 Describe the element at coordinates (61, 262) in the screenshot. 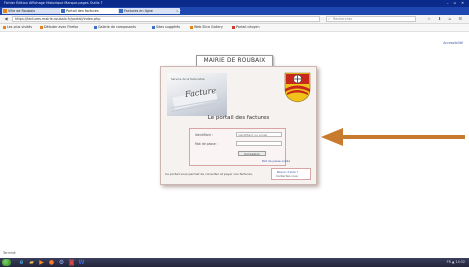

I see `settings-icon: ⚙` at that location.